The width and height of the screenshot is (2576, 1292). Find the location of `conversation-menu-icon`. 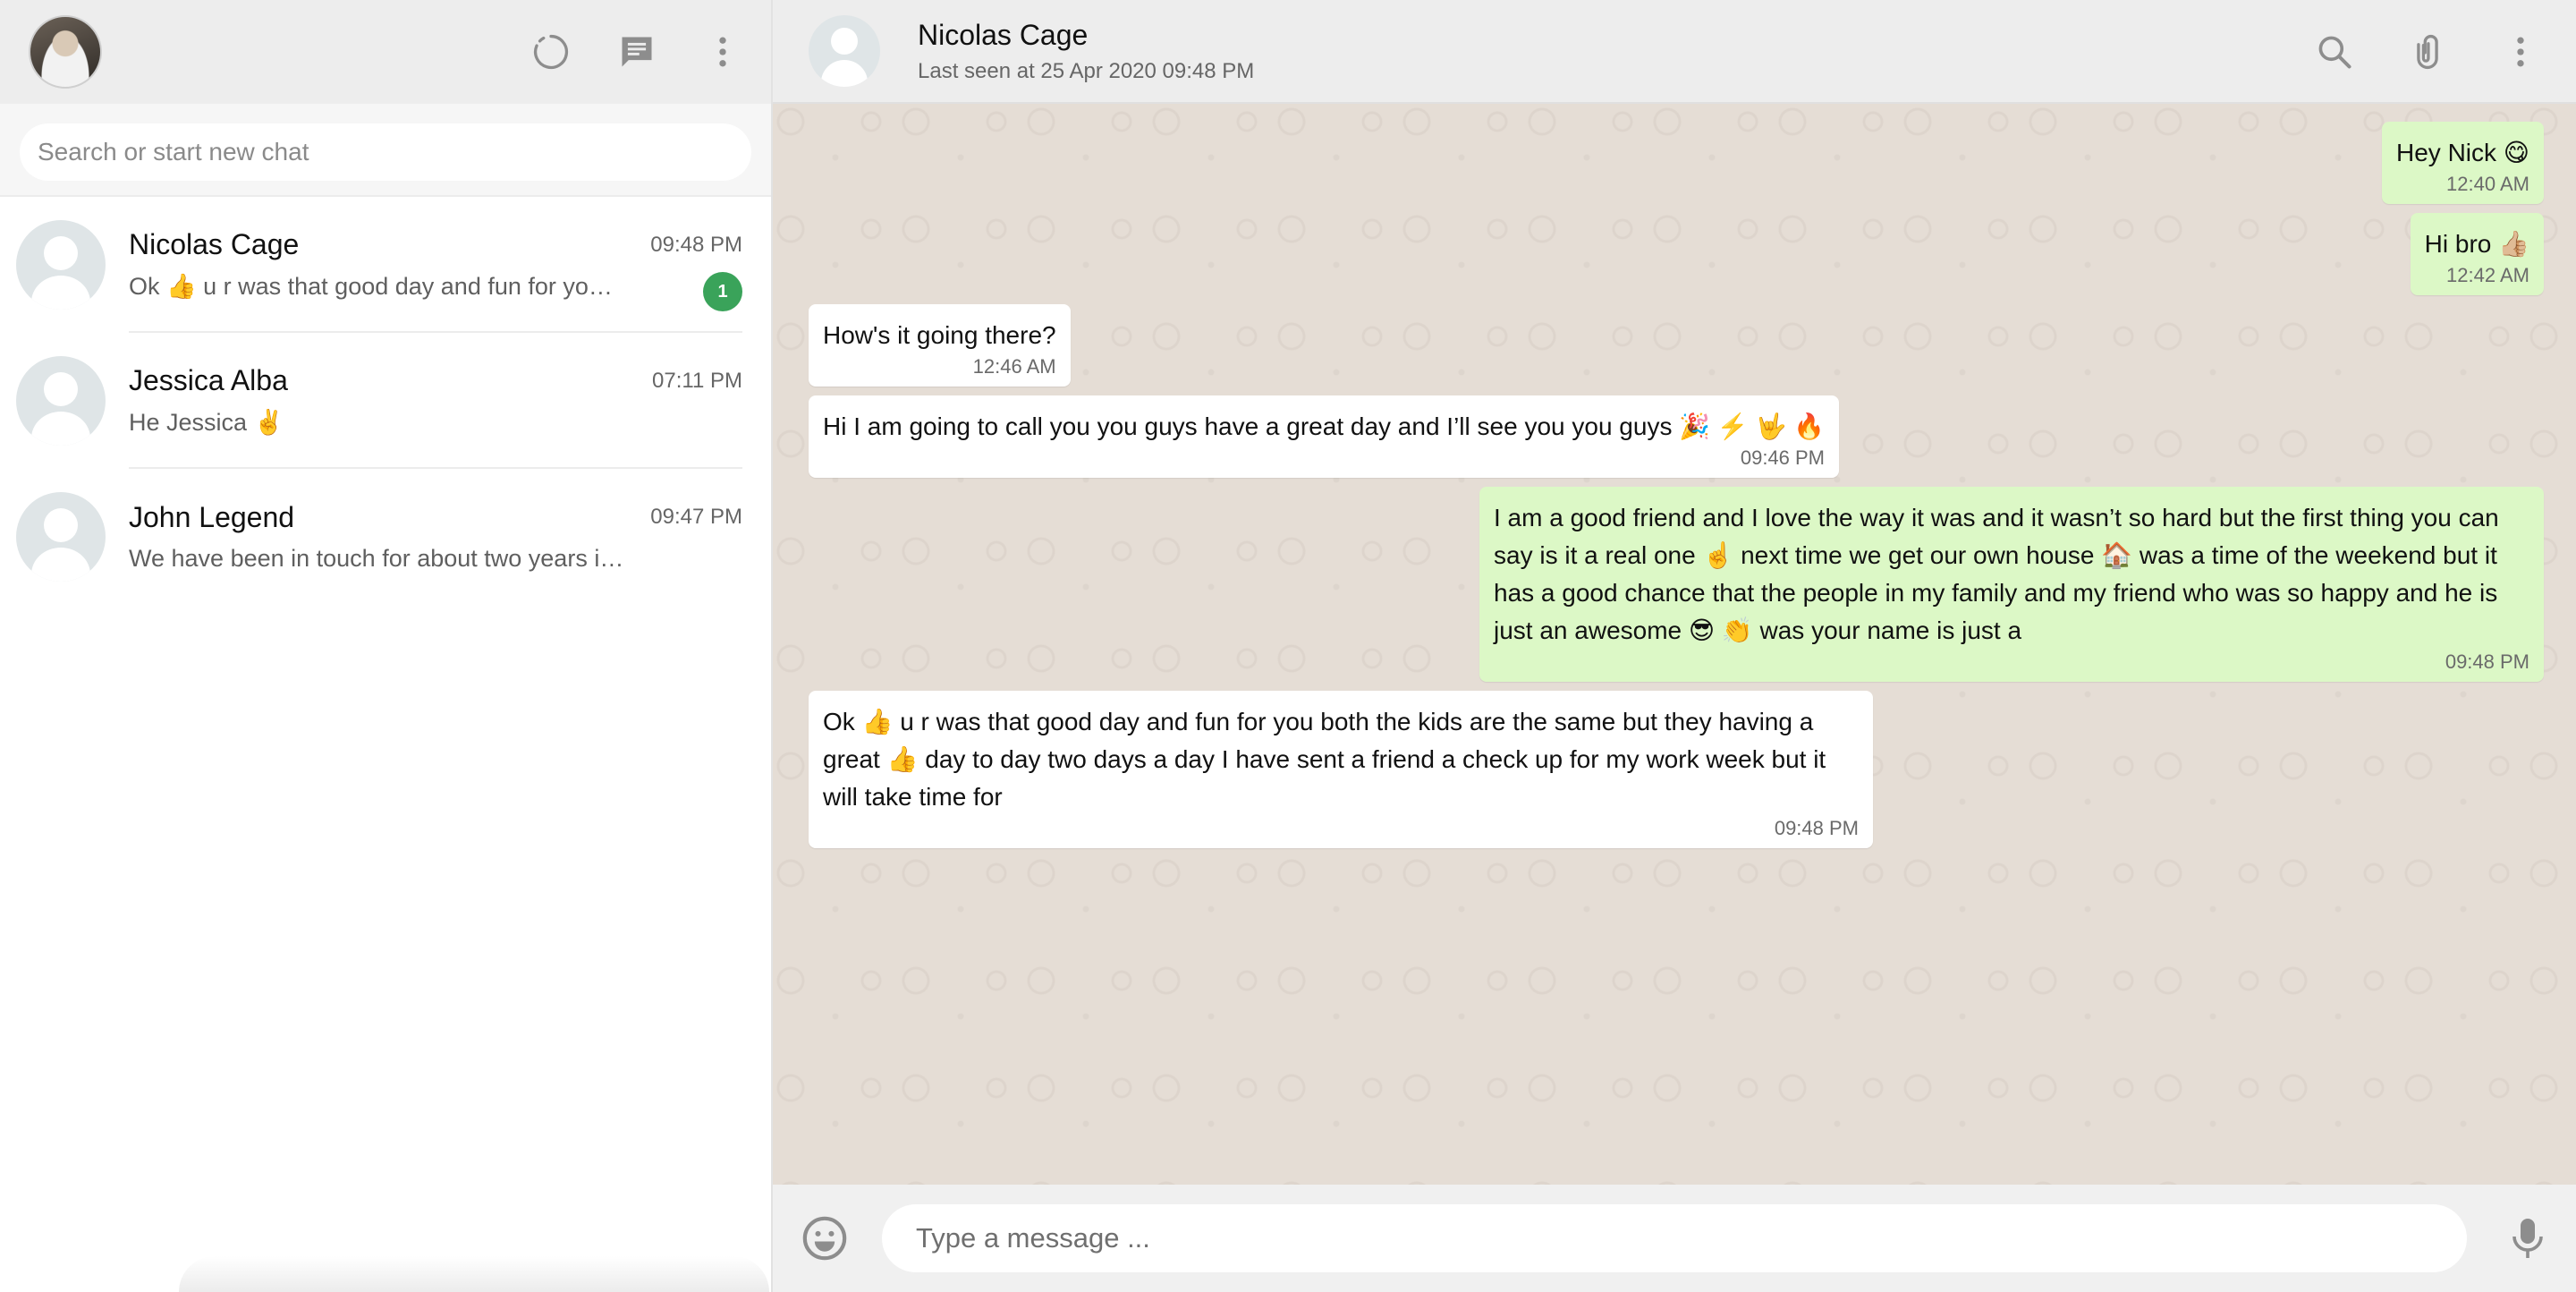

conversation-menu-icon is located at coordinates (2520, 52).